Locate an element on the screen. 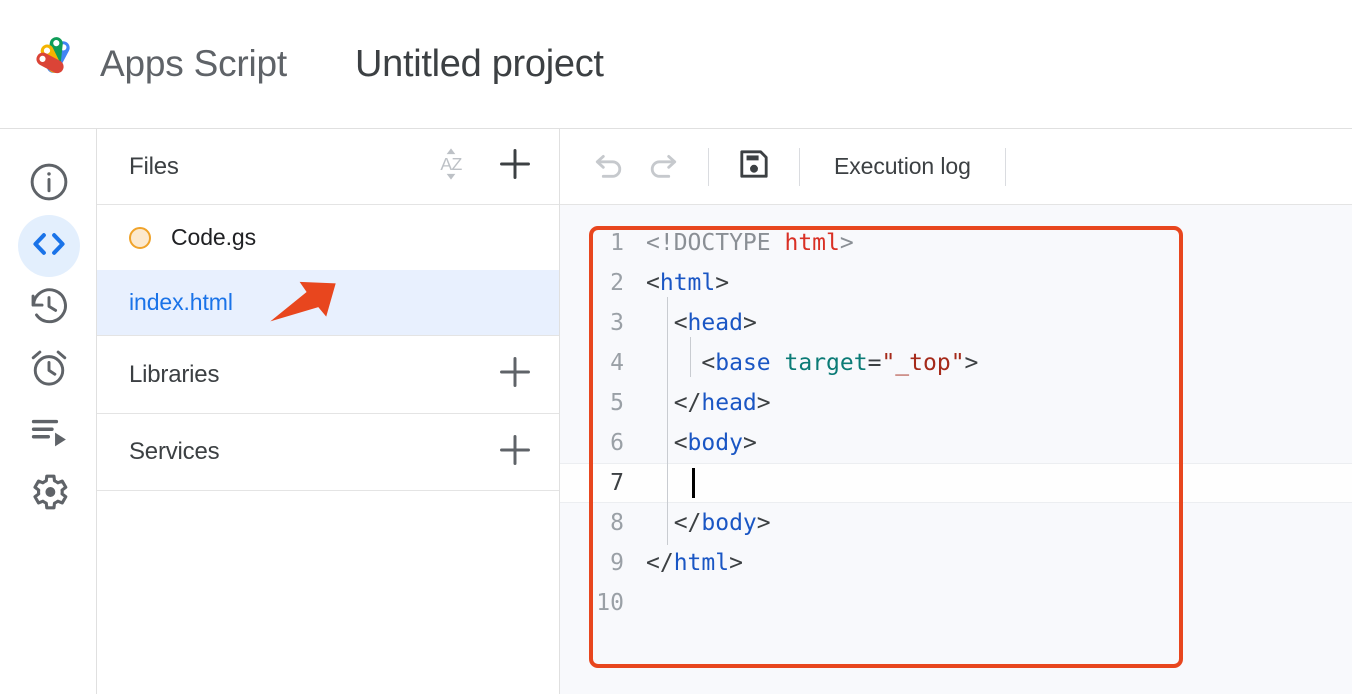 This screenshot has width=1352, height=694. svg-text: AZ is located at coordinates (451, 164).